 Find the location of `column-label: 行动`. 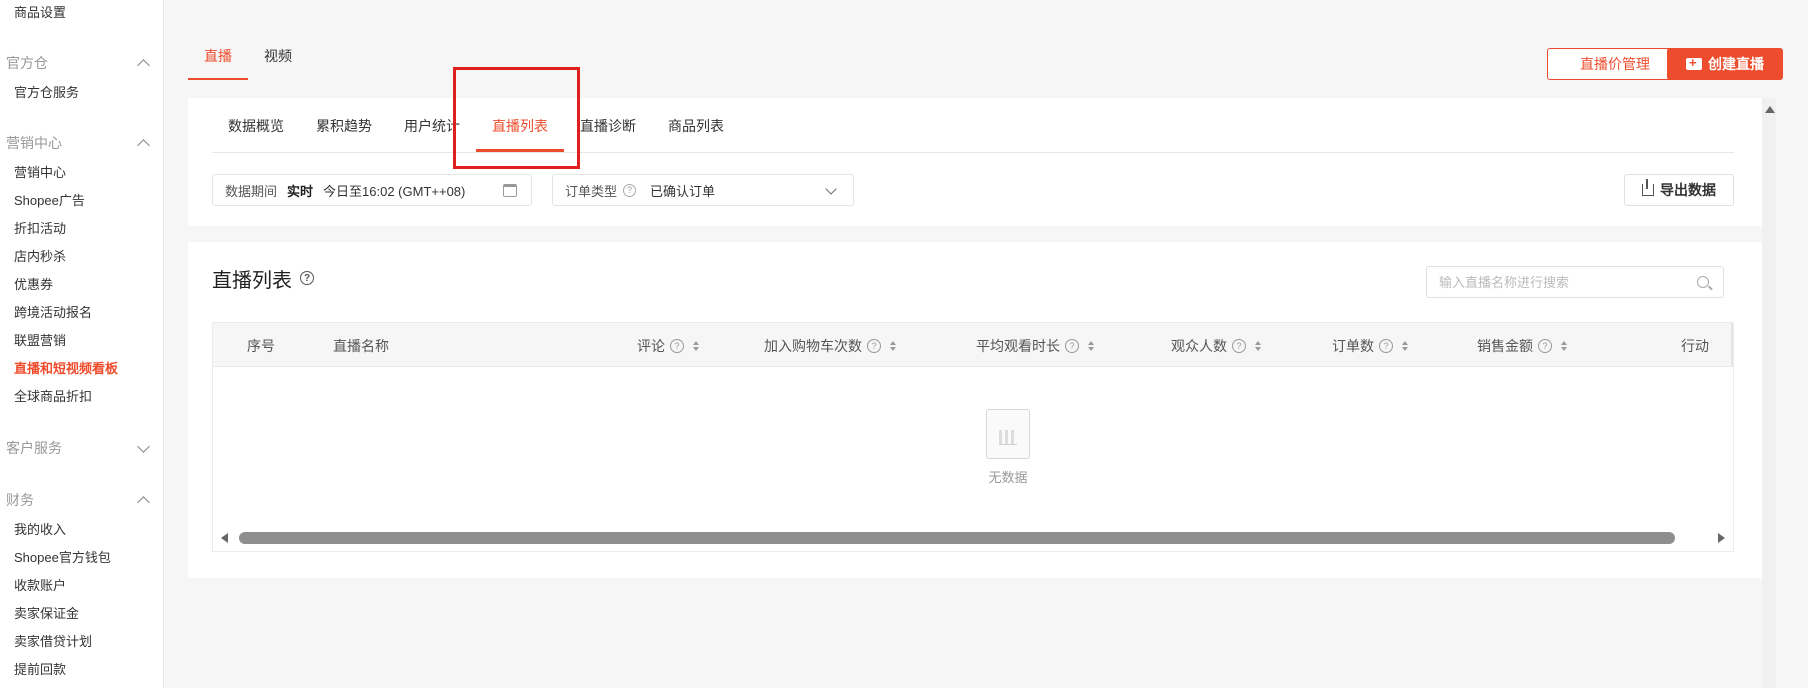

column-label: 行动 is located at coordinates (1695, 346).